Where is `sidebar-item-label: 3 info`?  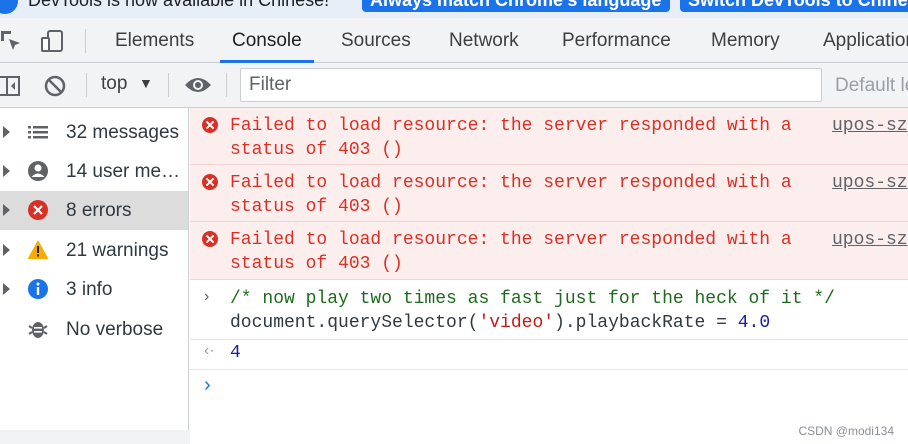
sidebar-item-label: 3 info is located at coordinates (89, 289).